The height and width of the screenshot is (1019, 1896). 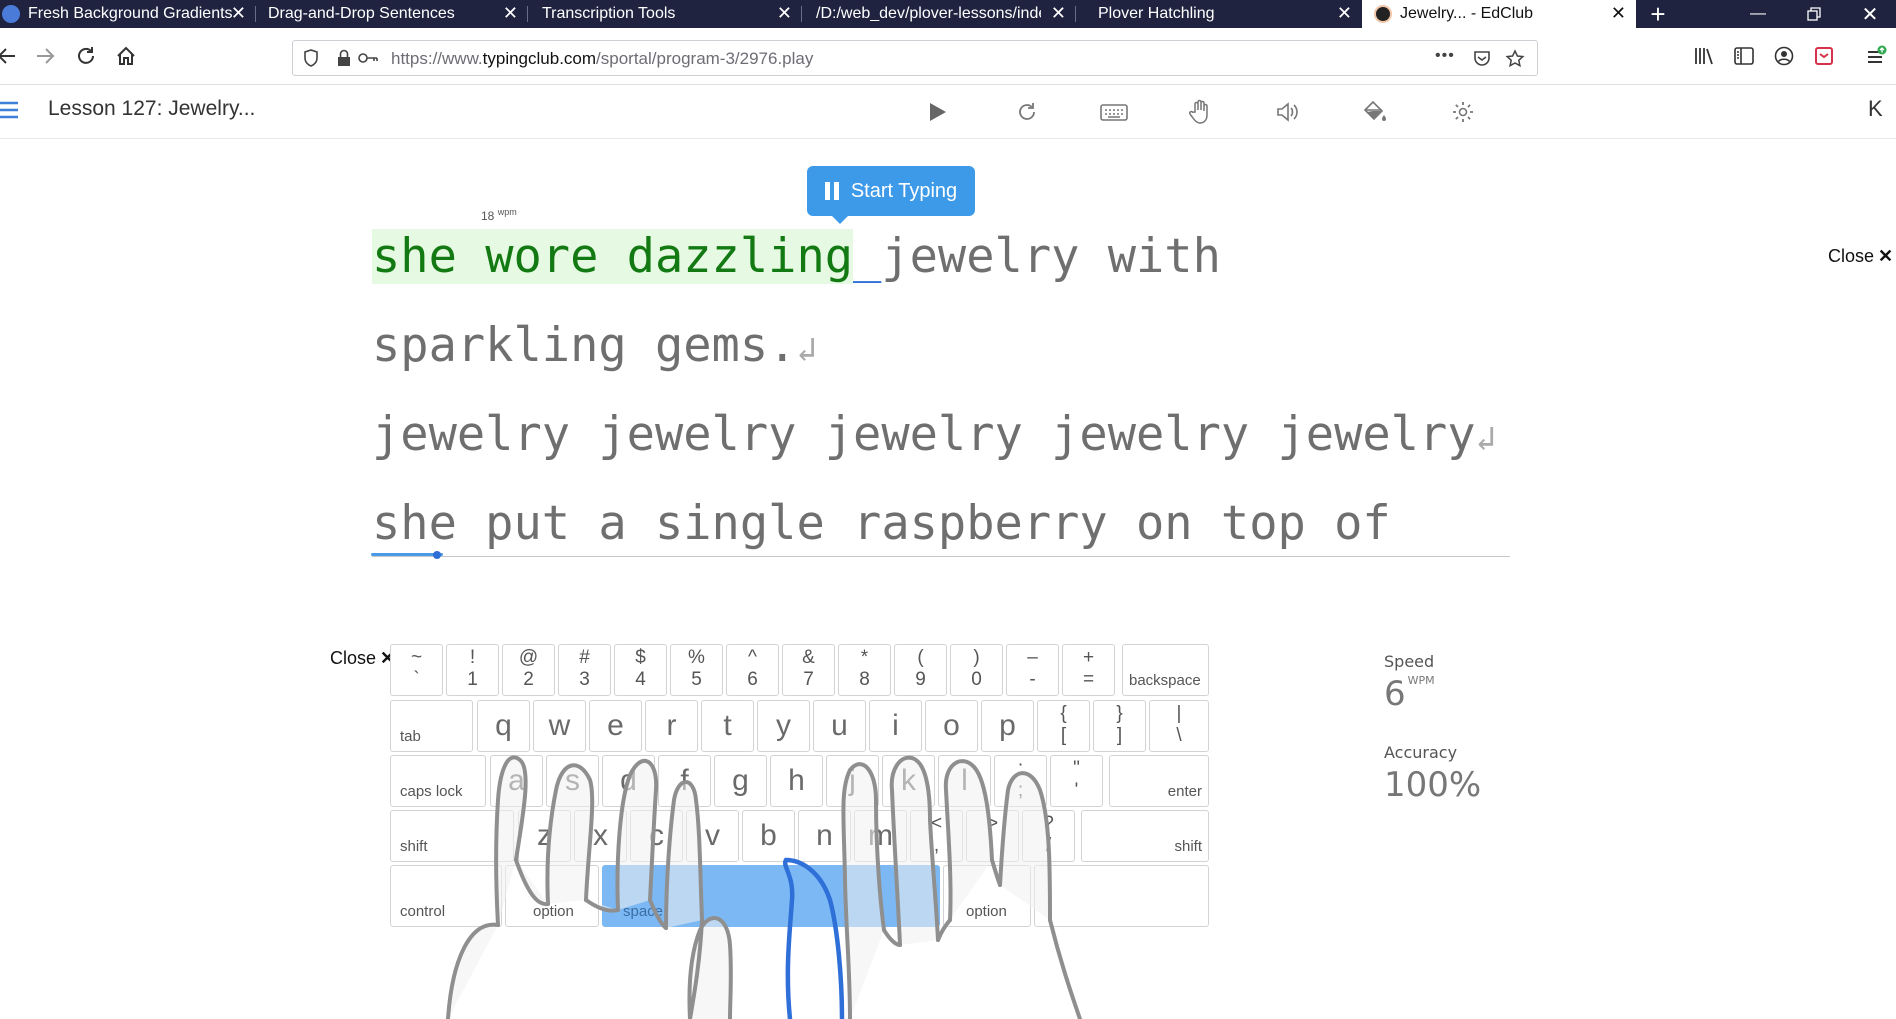 What do you see at coordinates (452, 836) in the screenshot?
I see `key-left-shift: shift` at bounding box center [452, 836].